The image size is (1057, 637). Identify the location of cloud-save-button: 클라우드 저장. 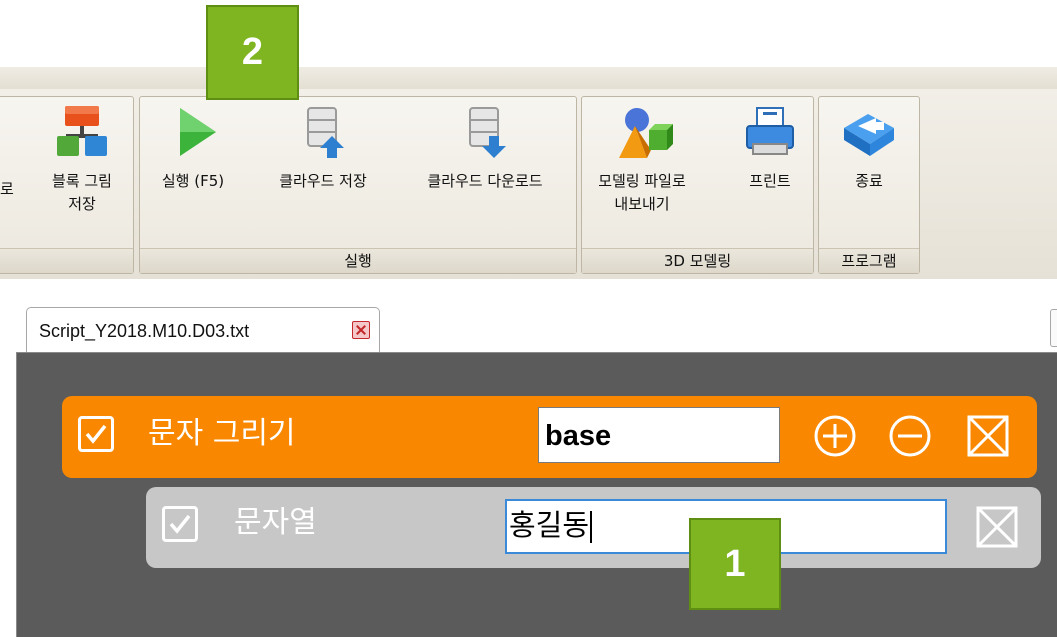
(323, 146).